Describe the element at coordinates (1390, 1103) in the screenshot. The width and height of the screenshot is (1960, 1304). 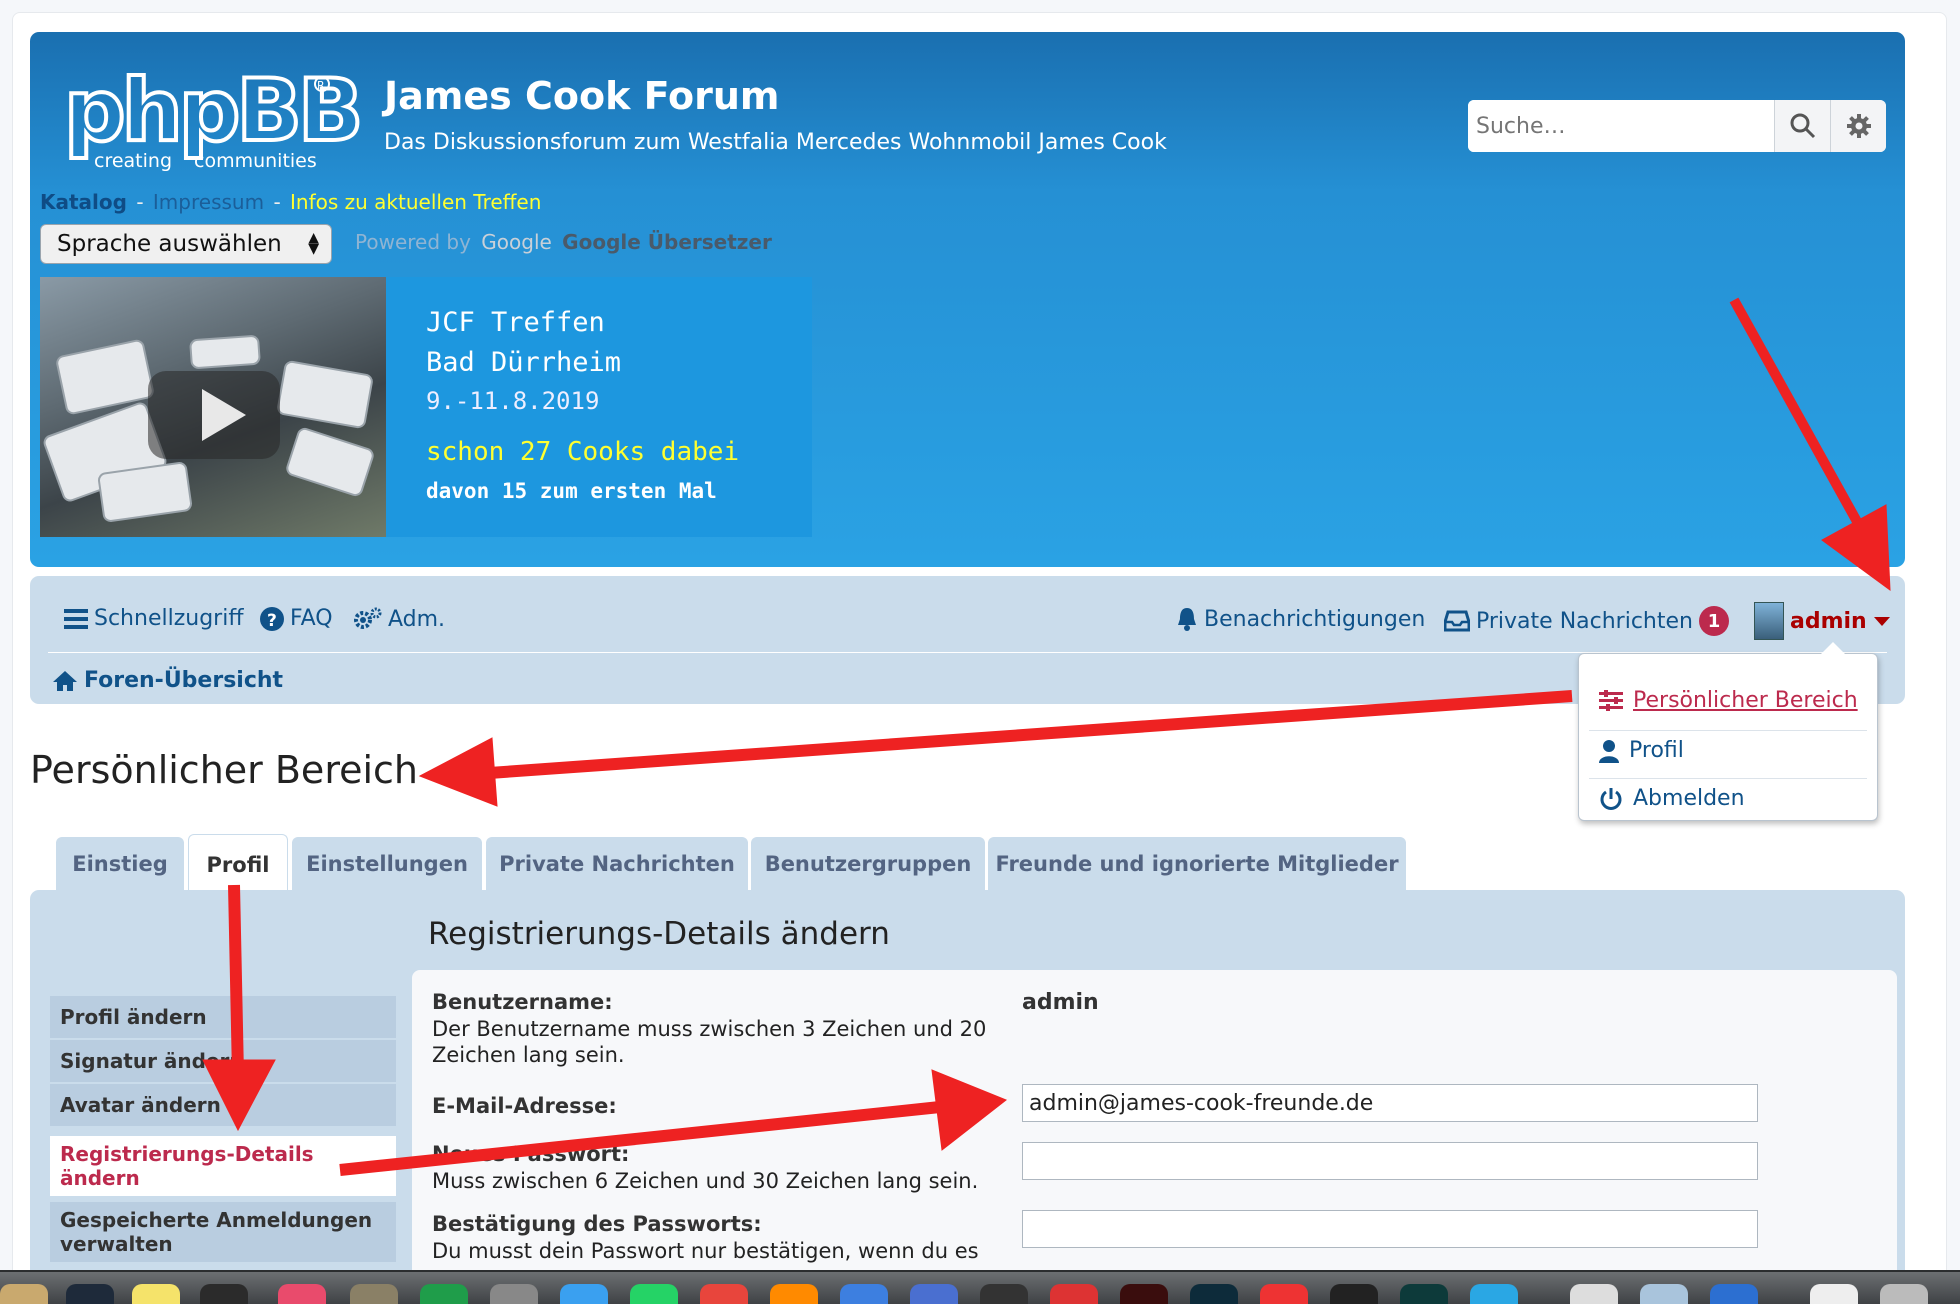
I see `email-field` at that location.